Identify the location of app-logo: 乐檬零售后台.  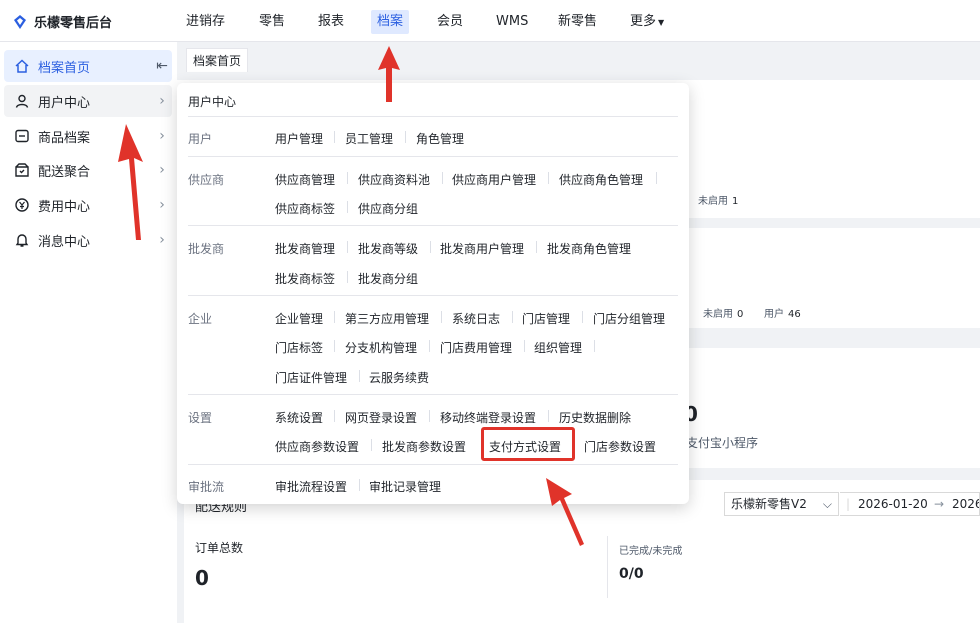
(62, 21).